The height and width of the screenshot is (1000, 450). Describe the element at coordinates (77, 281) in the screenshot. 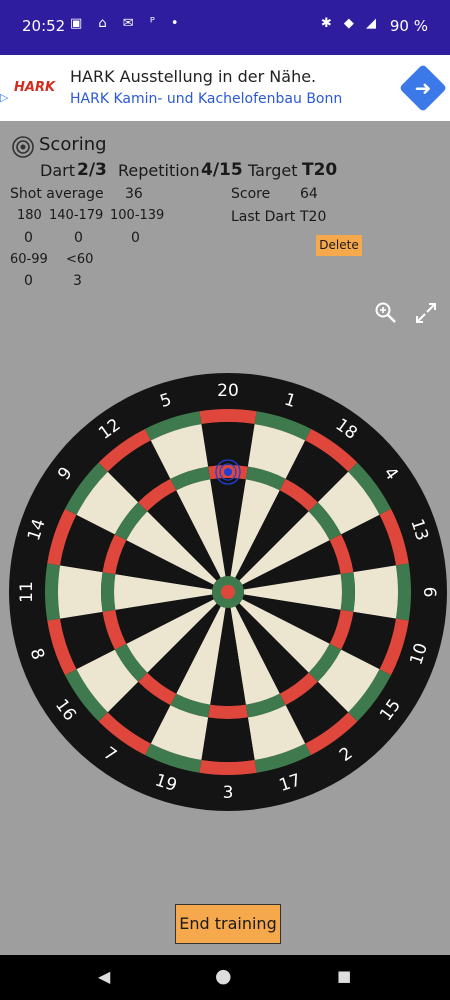

I see `range-under-60-value: 3` at that location.